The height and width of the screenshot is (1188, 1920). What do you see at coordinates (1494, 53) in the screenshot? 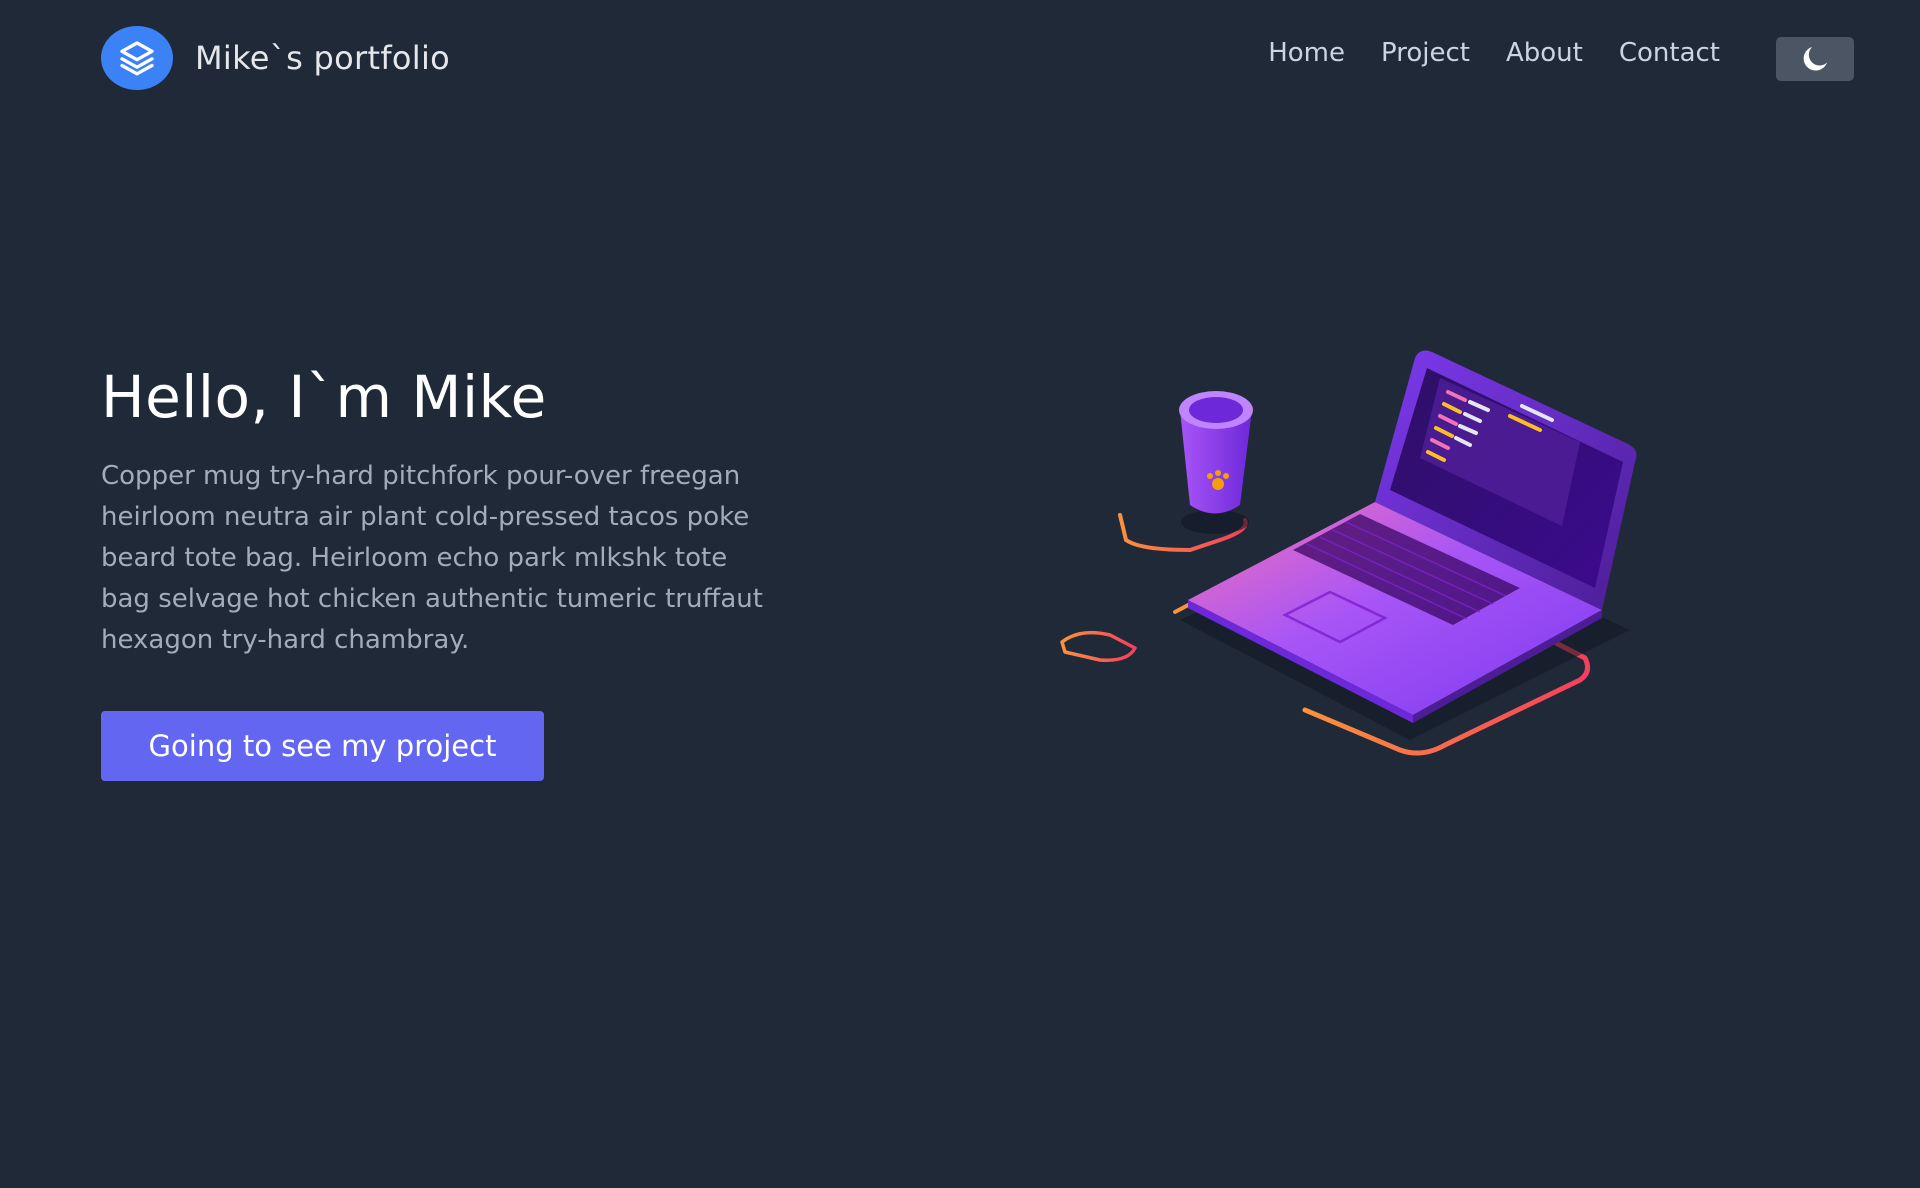
I see `main-nav: Home Project About Contact` at bounding box center [1494, 53].